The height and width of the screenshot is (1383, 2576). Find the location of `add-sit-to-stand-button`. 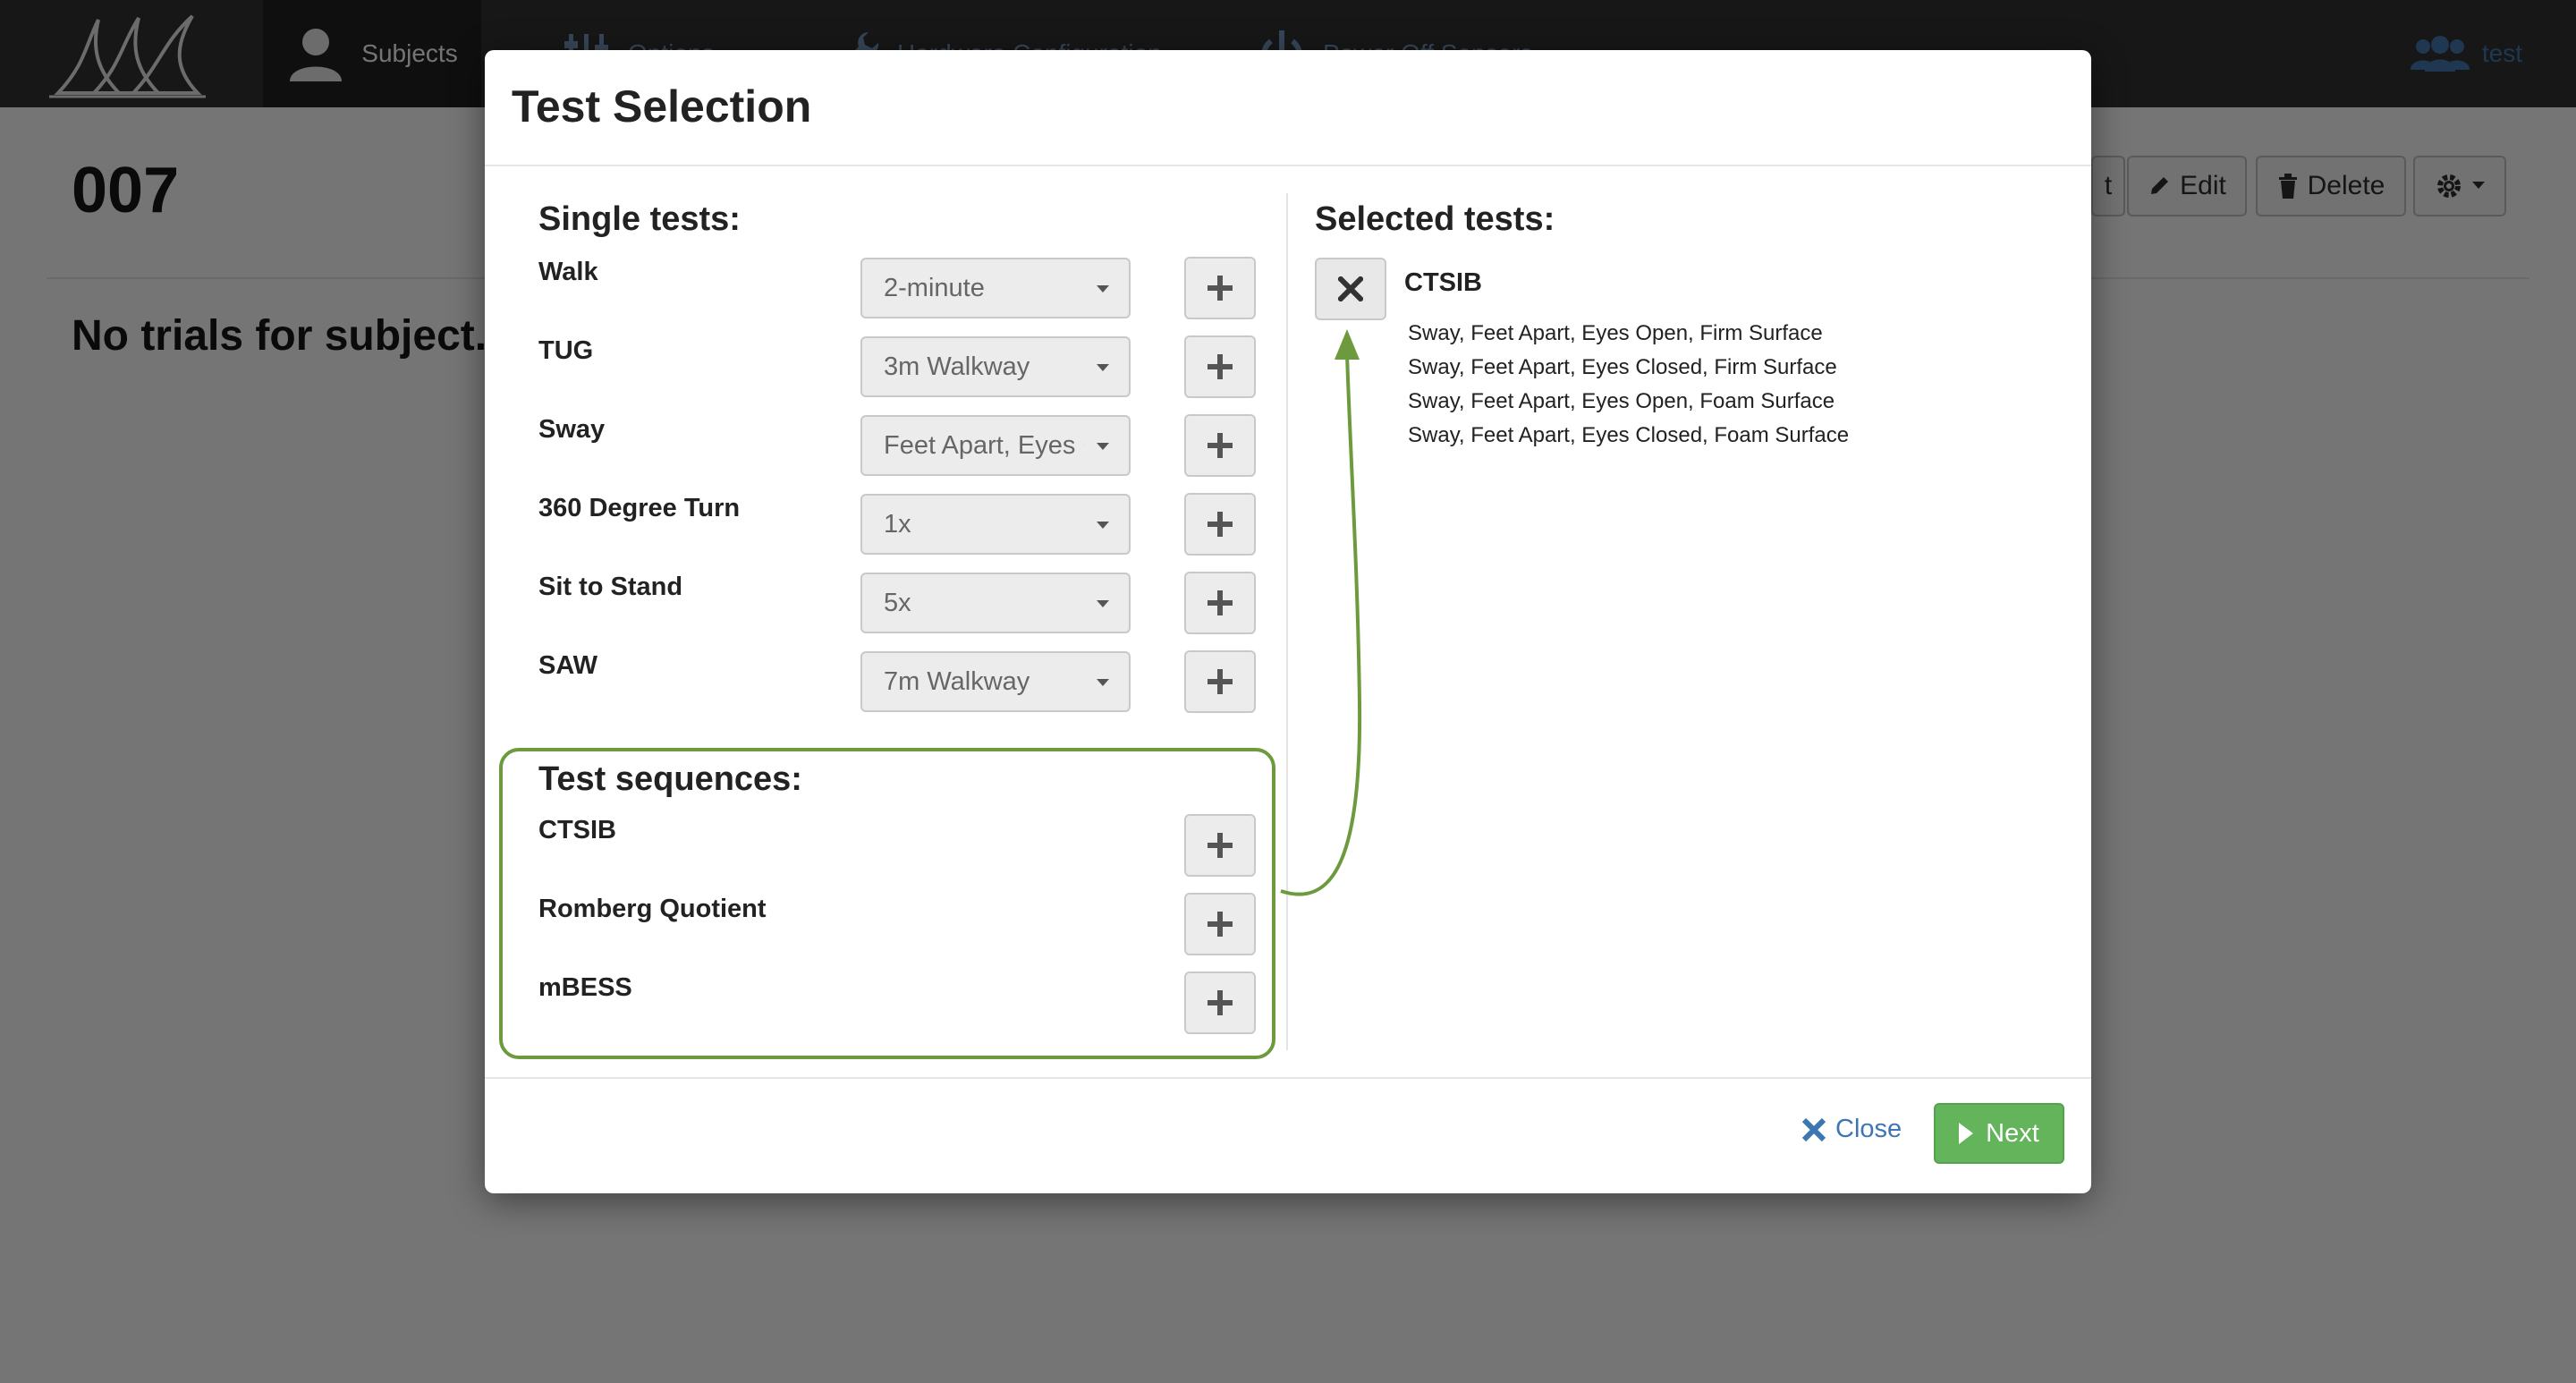

add-sit-to-stand-button is located at coordinates (1220, 603).